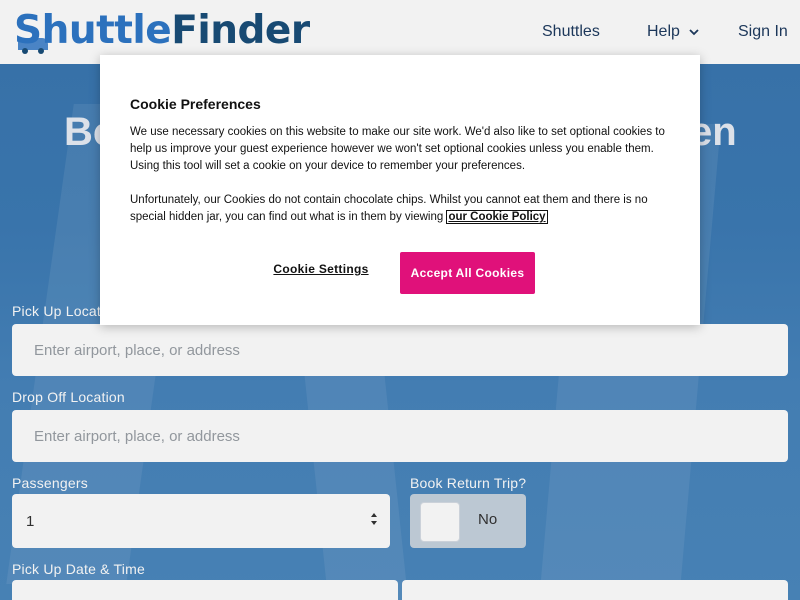  What do you see at coordinates (497, 217) in the screenshot?
I see `cookie-policy-link: our Cookie Policy` at bounding box center [497, 217].